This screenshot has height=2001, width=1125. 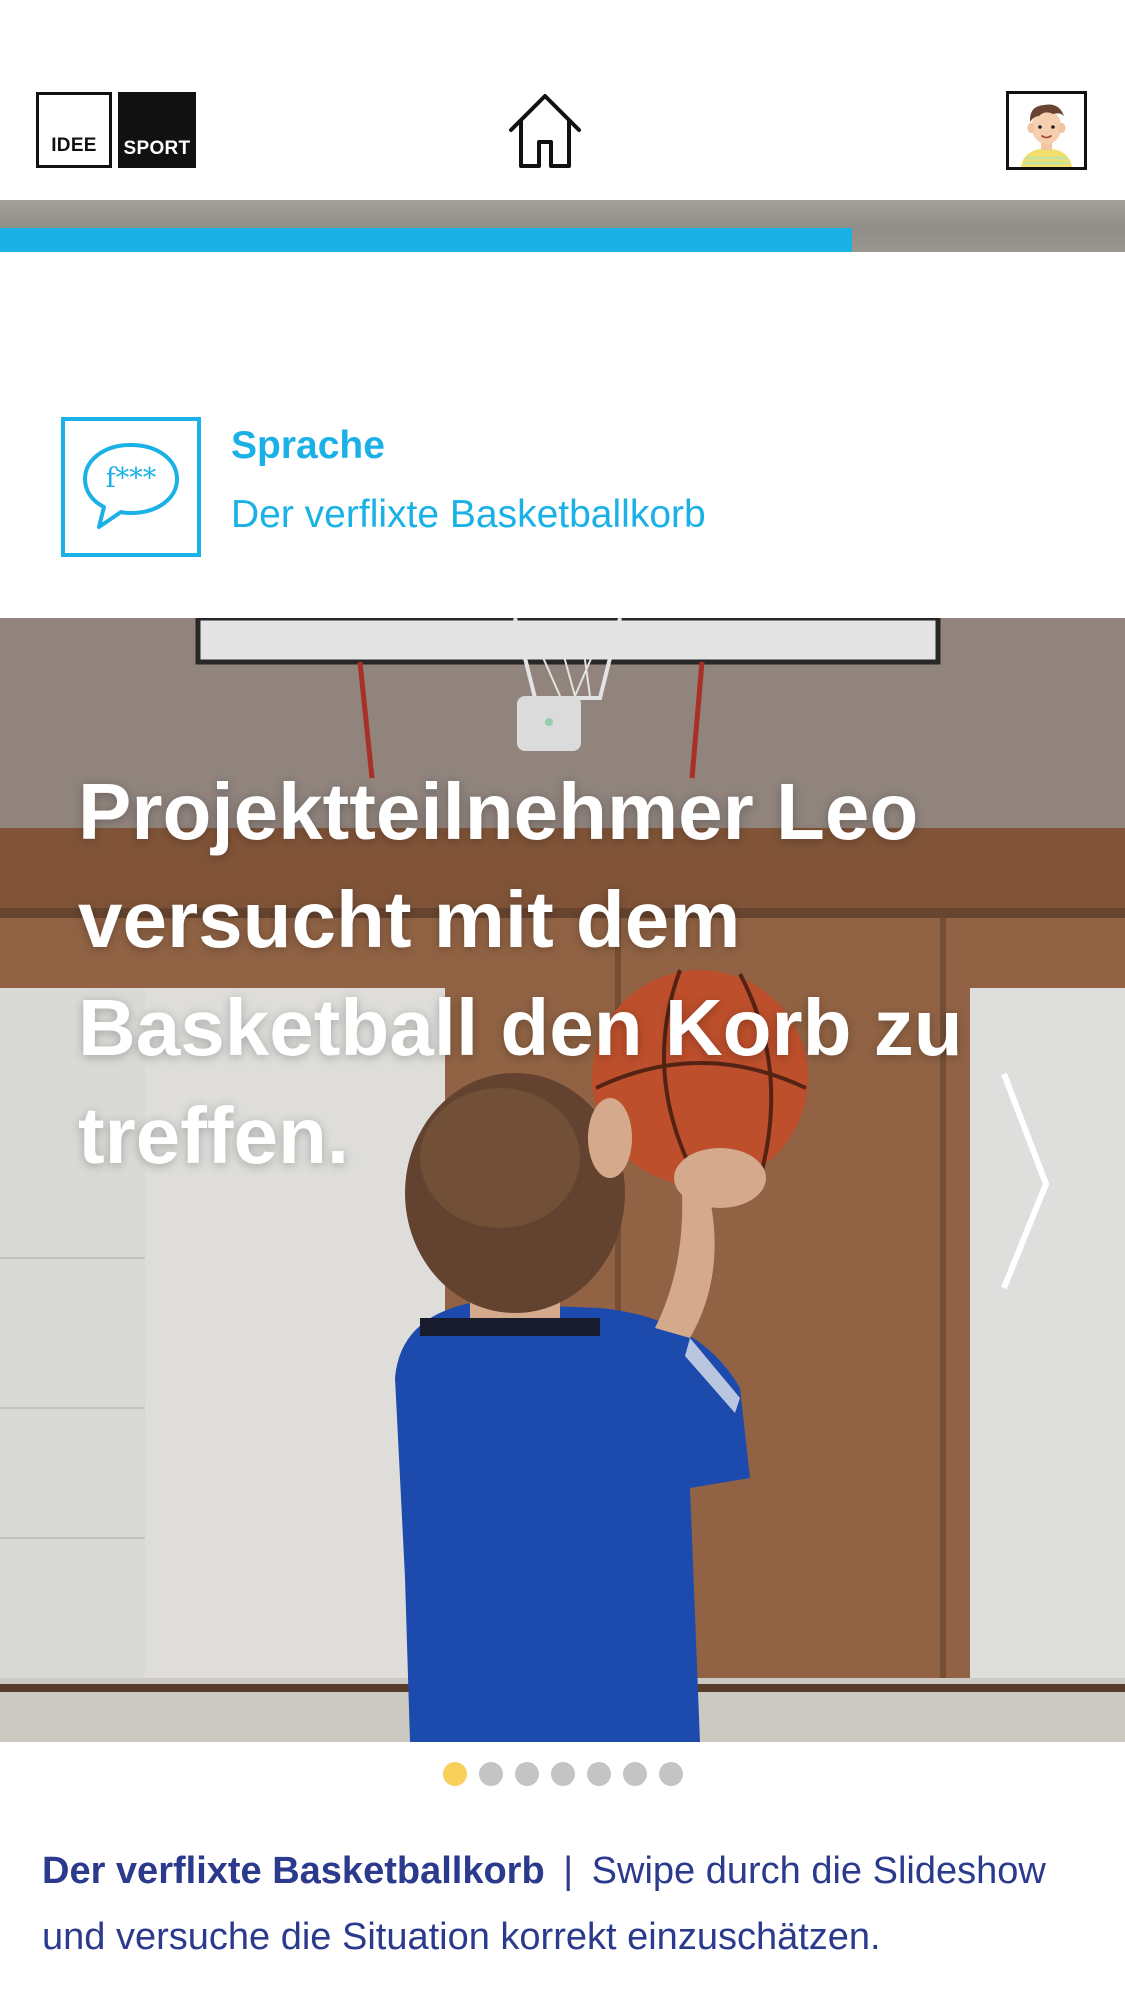 I want to click on speech-bubble-text: f***, so click(x=131, y=478).